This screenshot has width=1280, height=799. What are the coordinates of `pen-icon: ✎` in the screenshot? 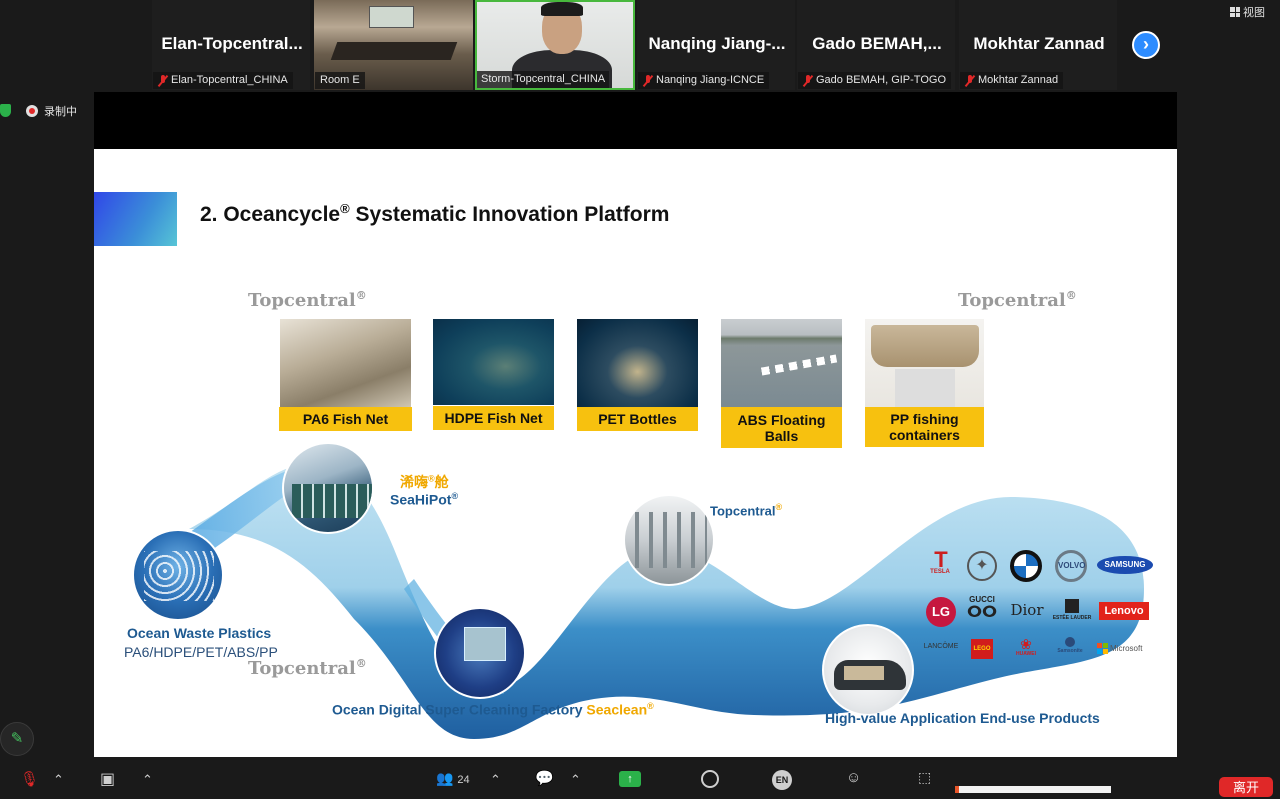 It's located at (17, 738).